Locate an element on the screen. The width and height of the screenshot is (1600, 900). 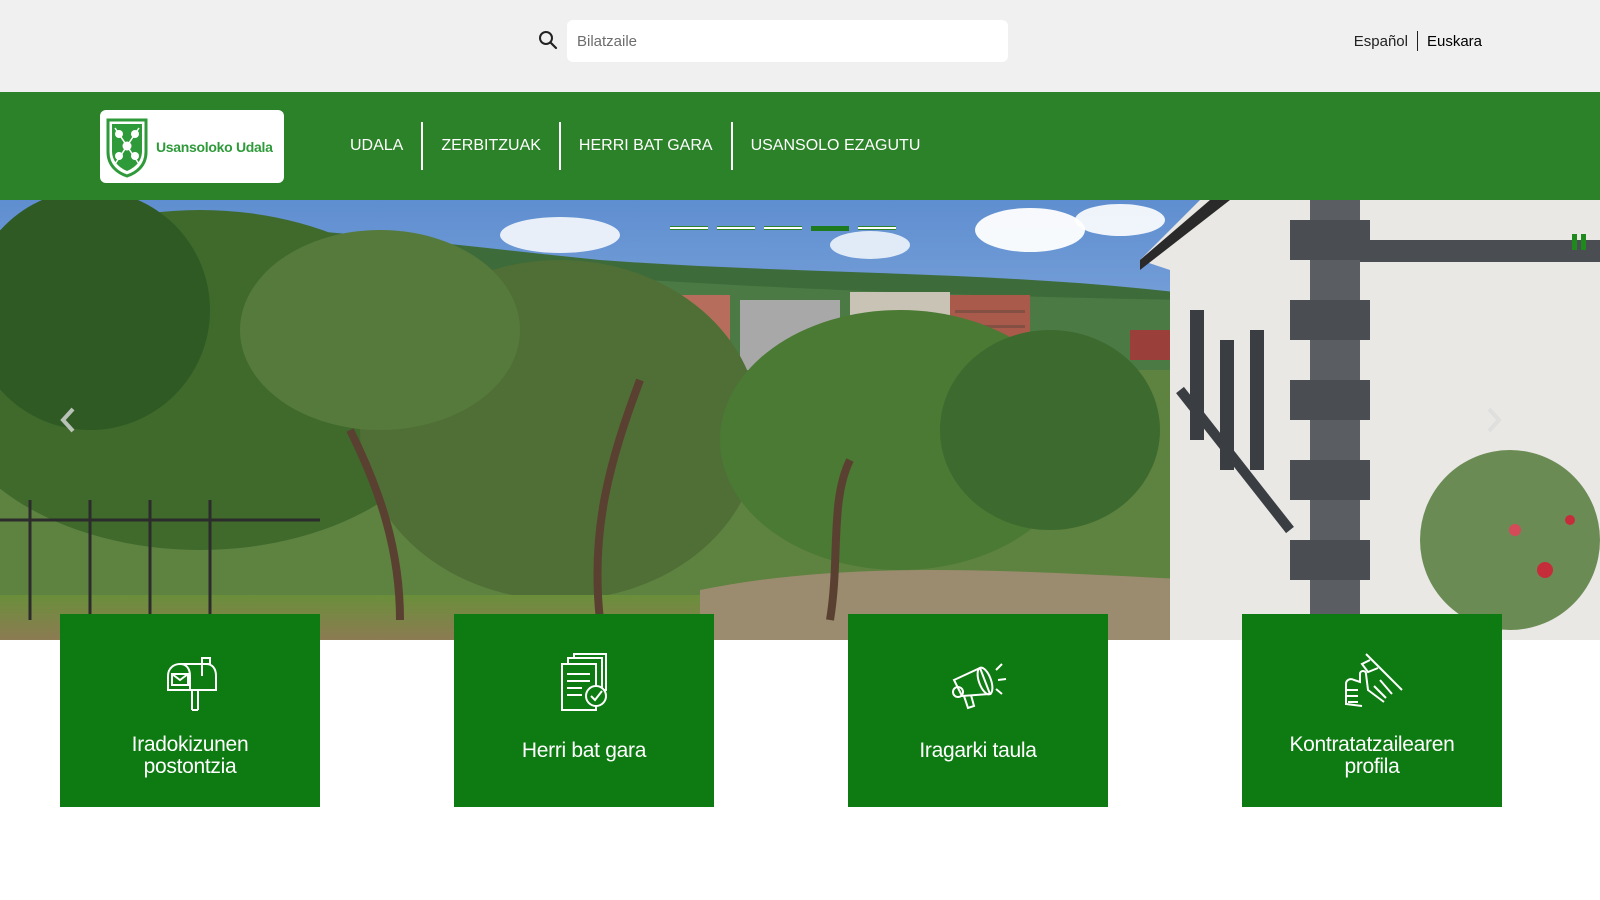
card-label: Iragarki taula is located at coordinates (978, 750).